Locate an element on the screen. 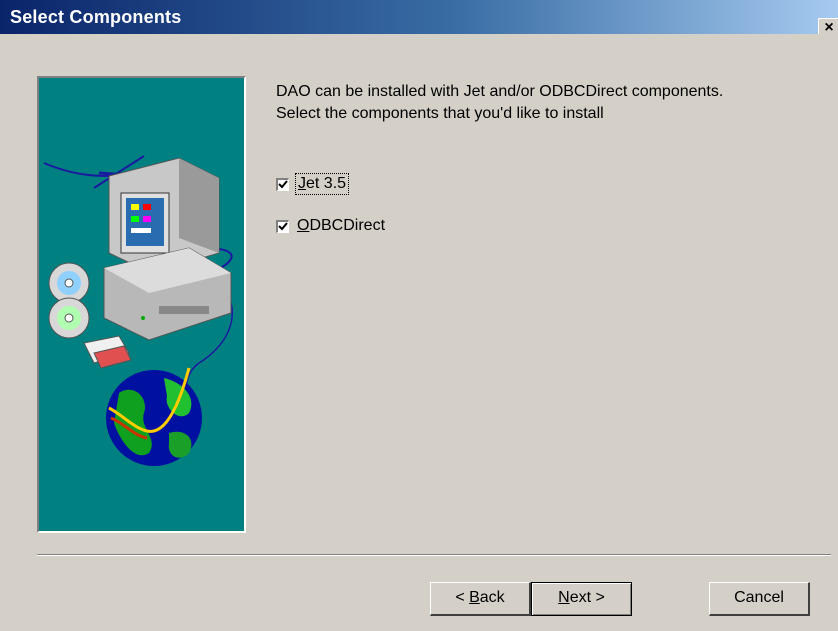 This screenshot has width=838, height=631. checkbox-jet: Jet 3.5 is located at coordinates (313, 184).